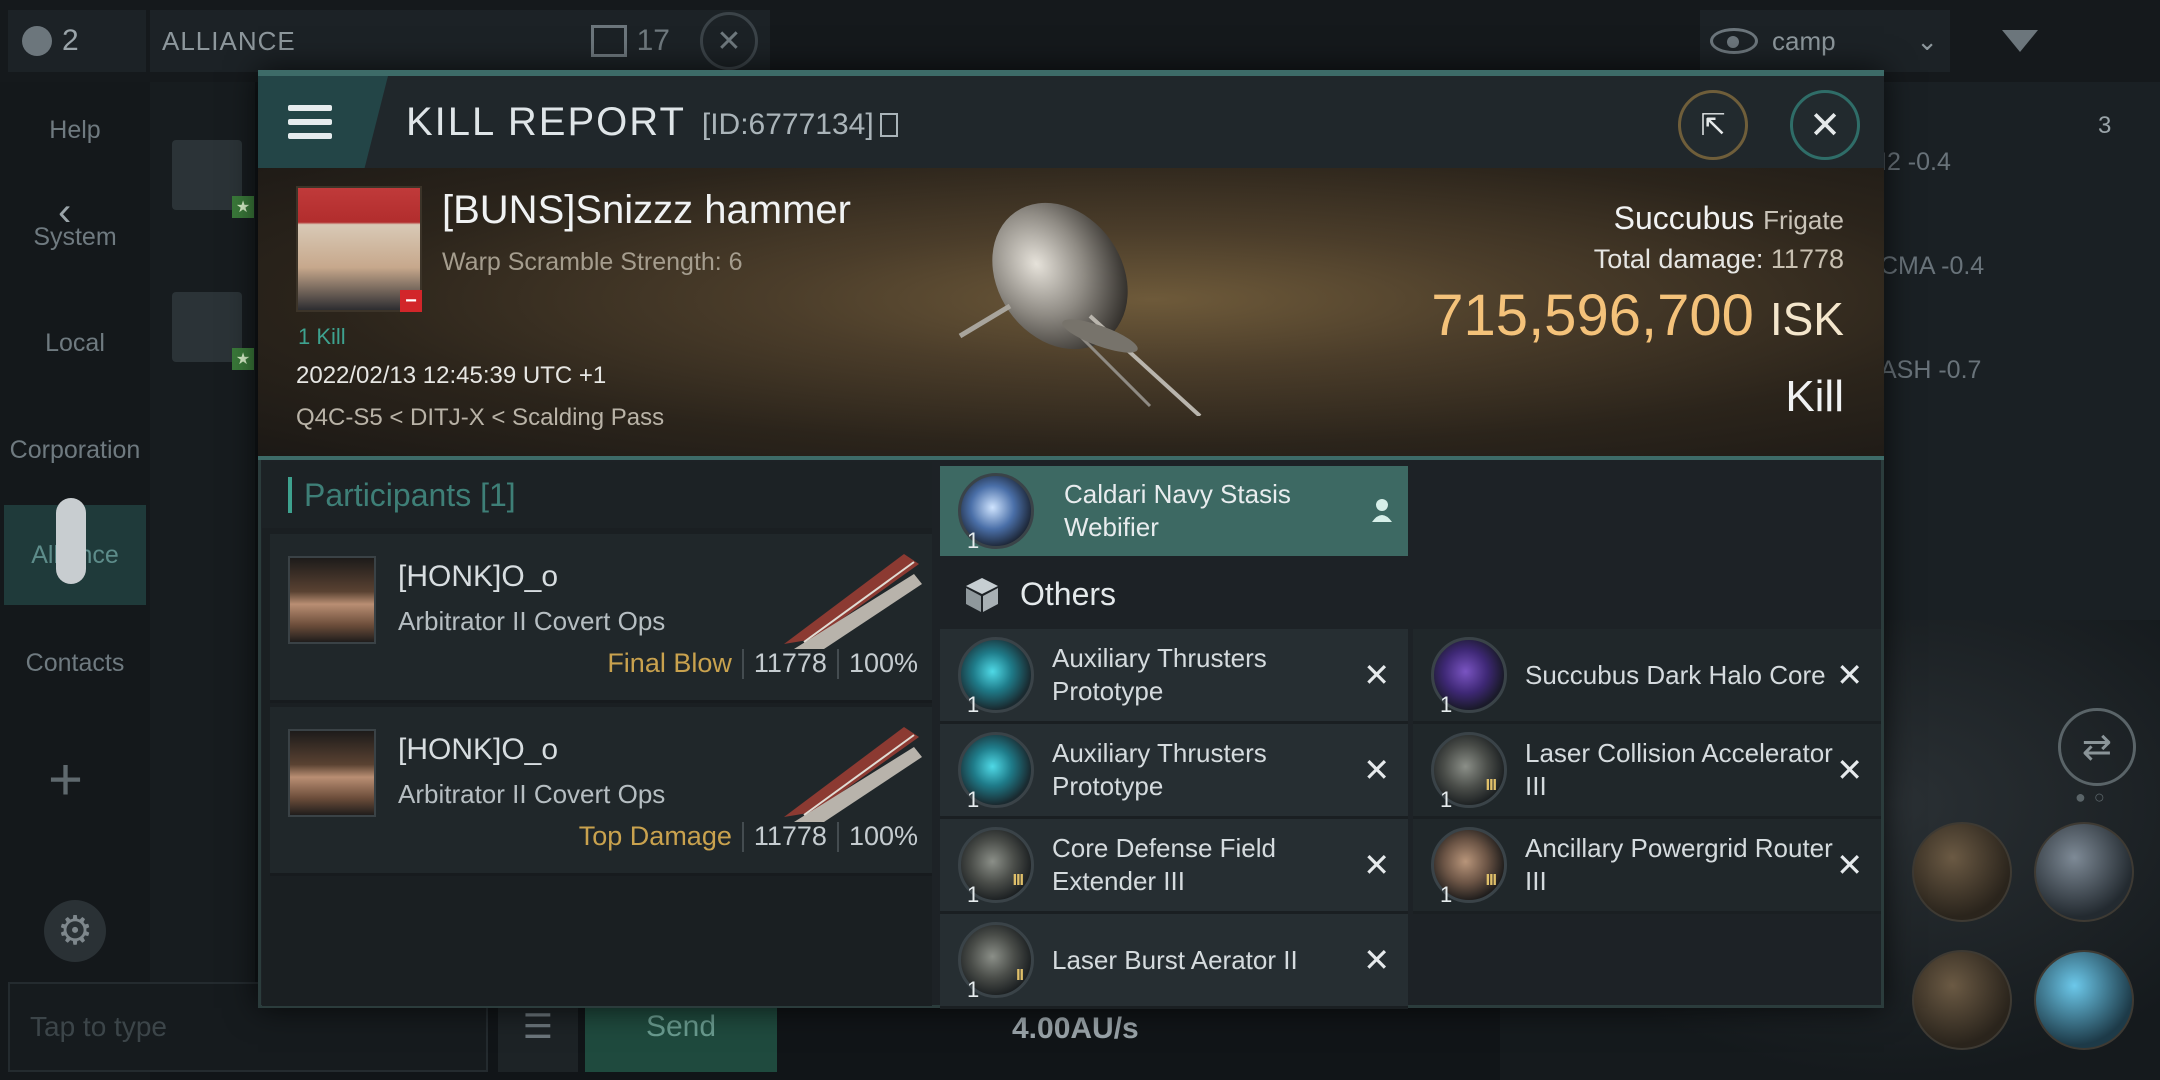 The height and width of the screenshot is (1080, 2160). What do you see at coordinates (451, 375) in the screenshot?
I see `kill-datetime: 2022/02/13 12:45:39 UTC +1` at bounding box center [451, 375].